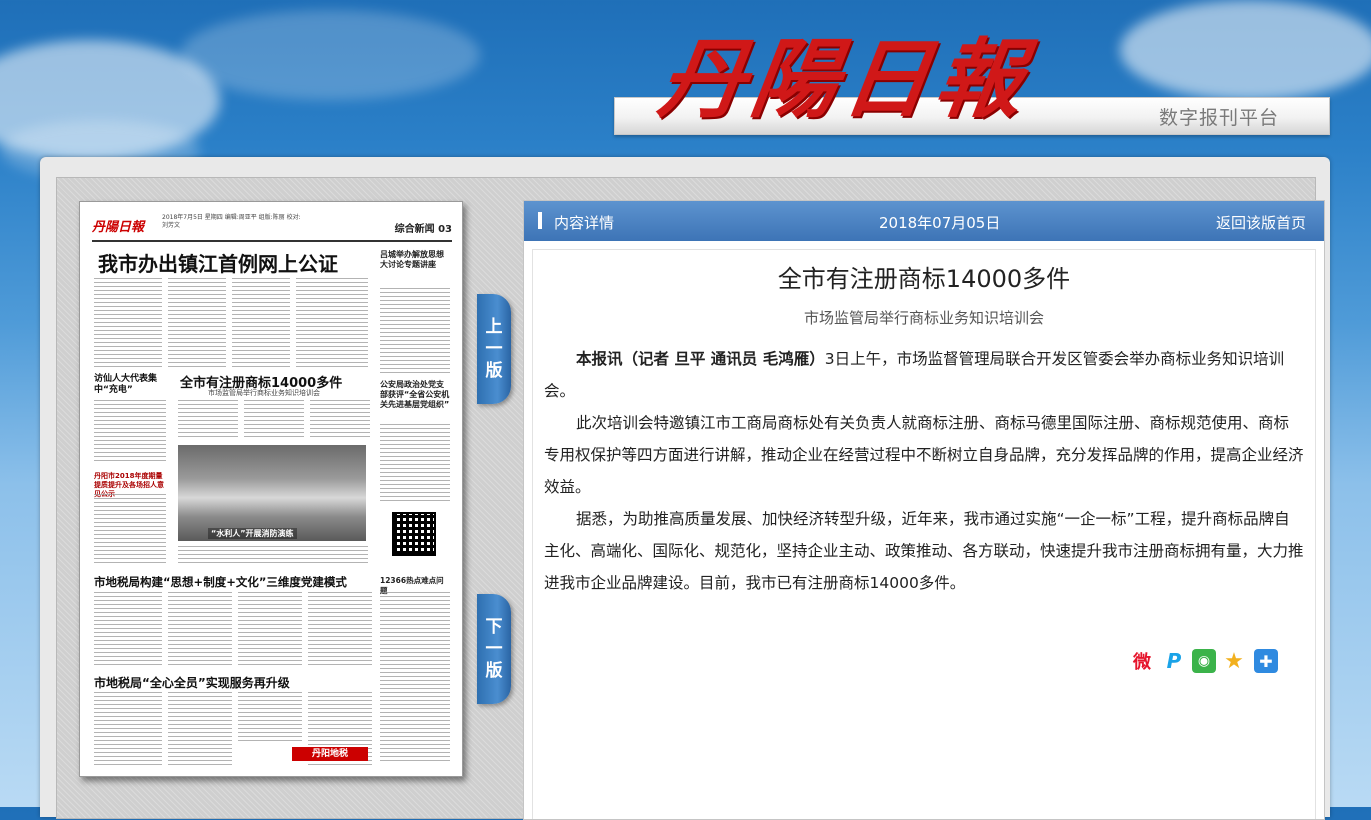  Describe the element at coordinates (1204, 661) in the screenshot. I see `wechat-share-icon: ◉` at that location.